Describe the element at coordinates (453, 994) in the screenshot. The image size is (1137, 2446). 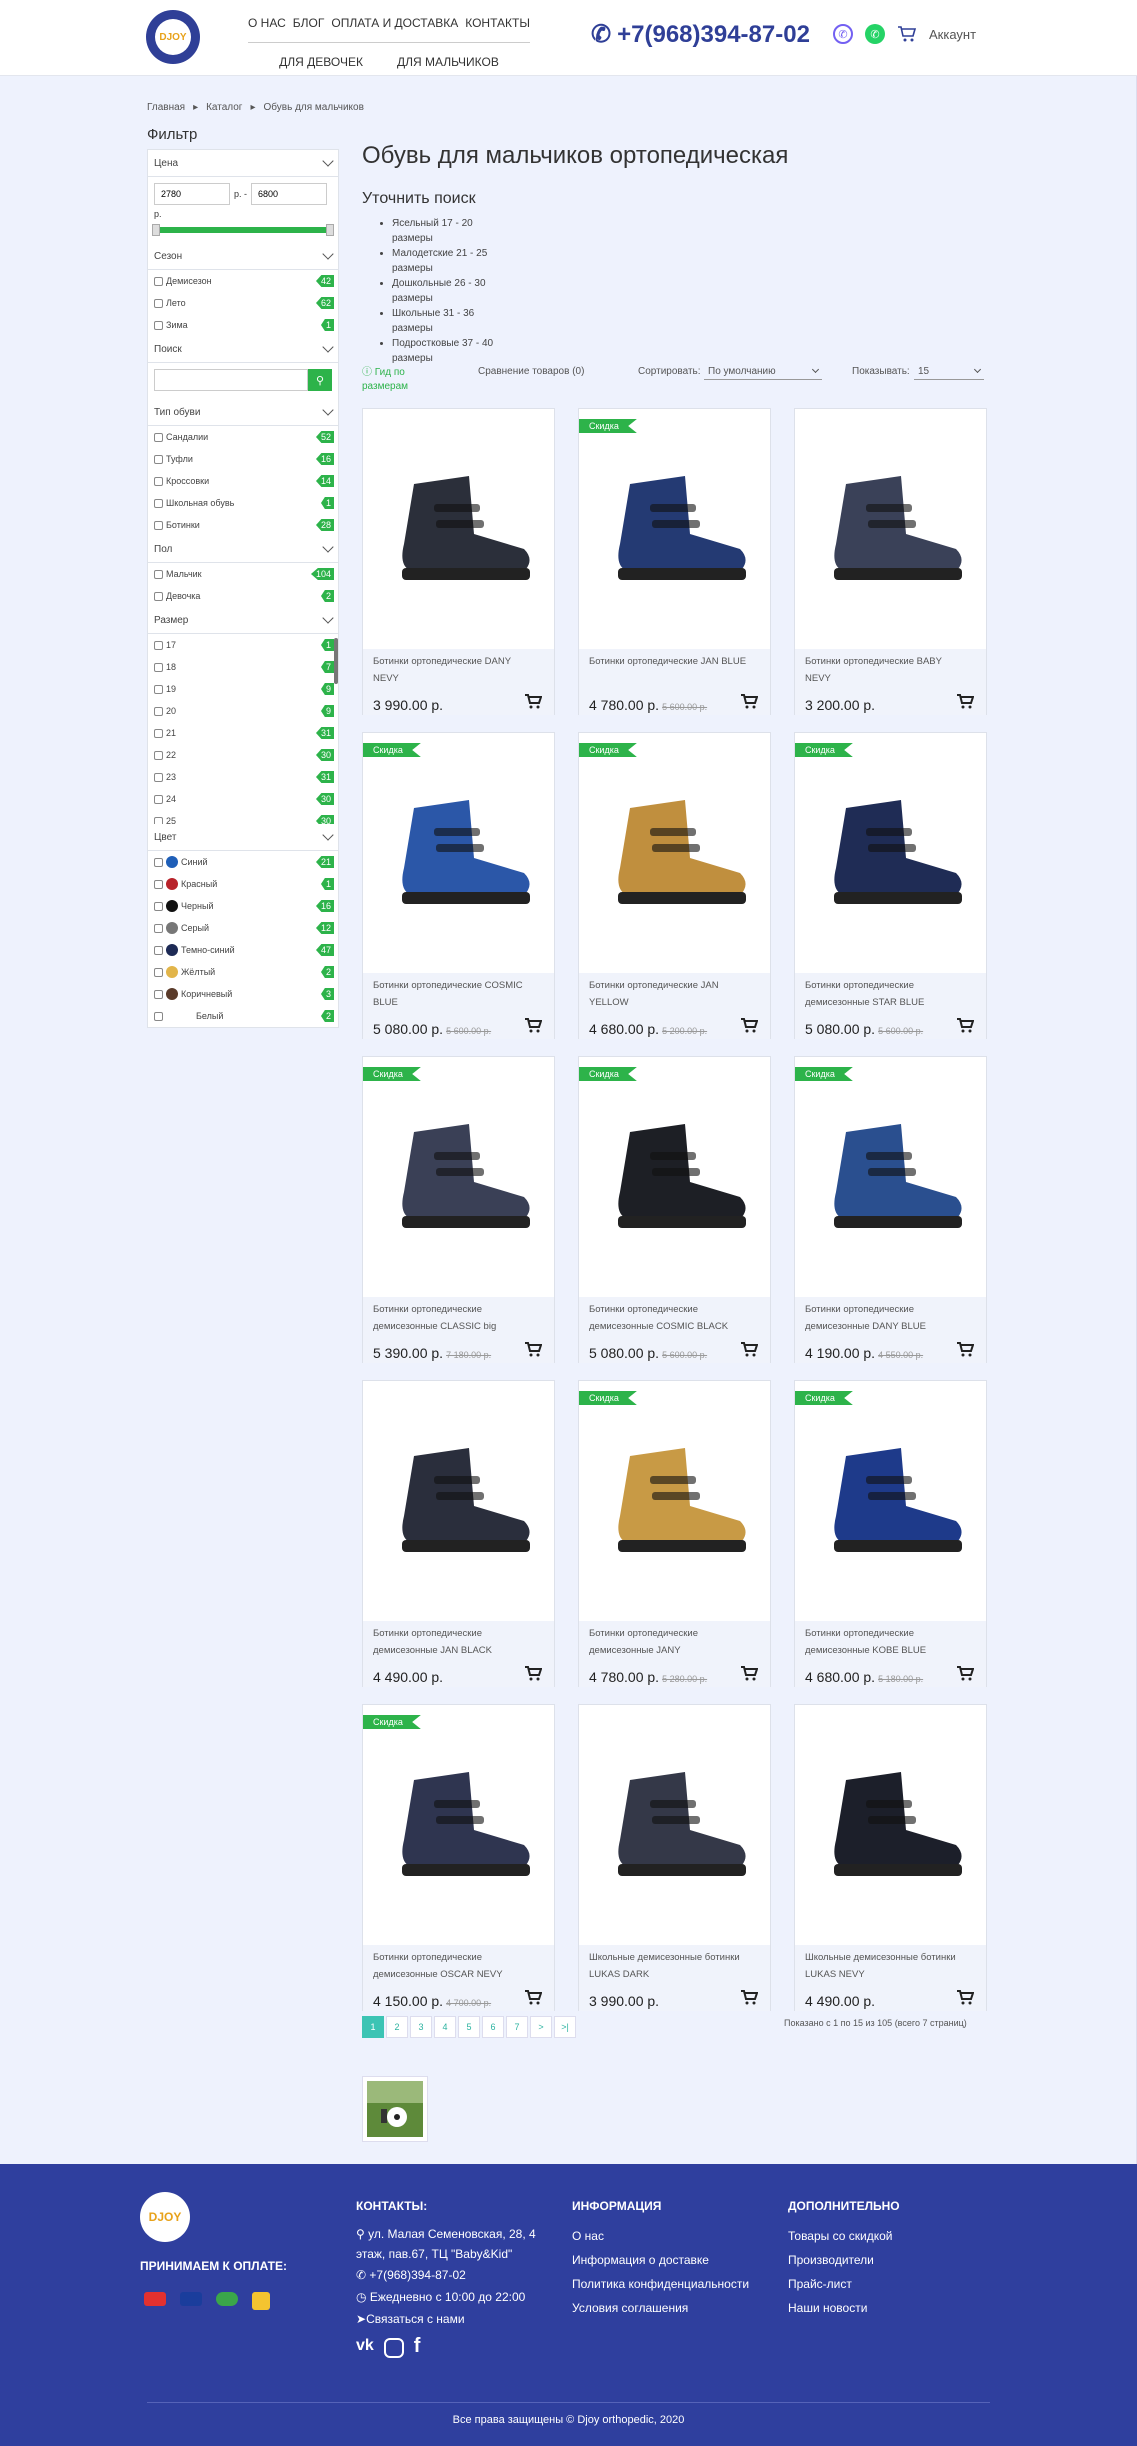
I see `product-name: Ботинки ортопедические COSMIC BLUE` at that location.